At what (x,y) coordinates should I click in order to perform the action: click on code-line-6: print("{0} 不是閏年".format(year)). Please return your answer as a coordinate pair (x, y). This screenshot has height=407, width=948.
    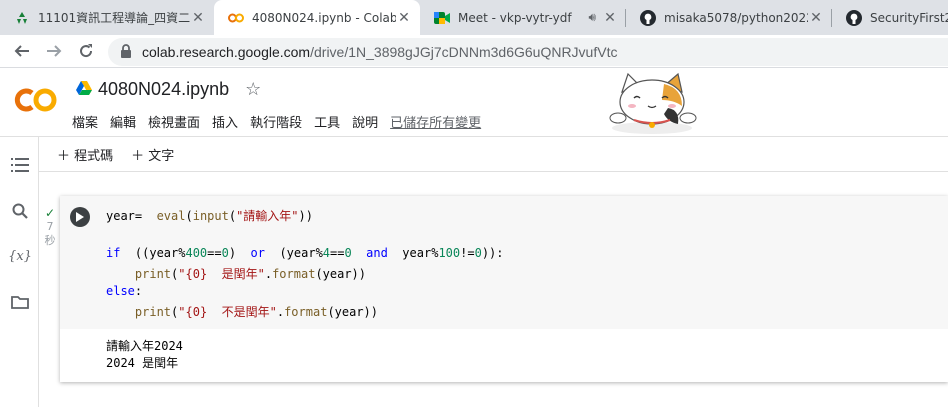
    Looking at the image, I should click on (256, 312).